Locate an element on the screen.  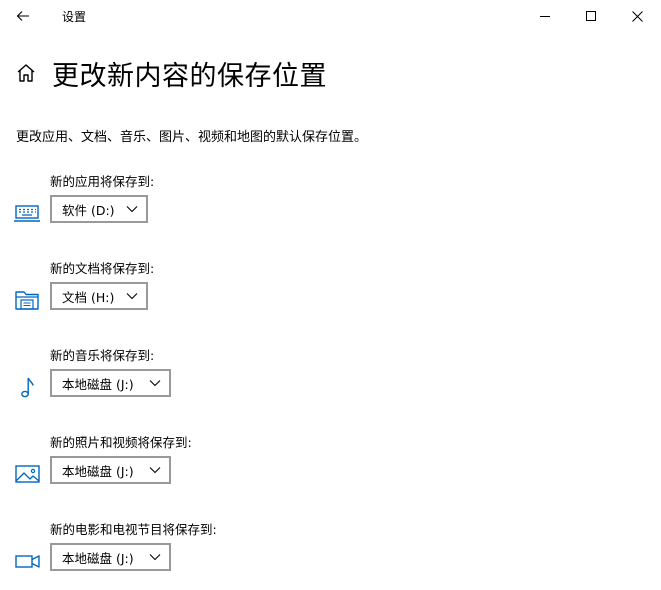
maximize-icon is located at coordinates (591, 16).